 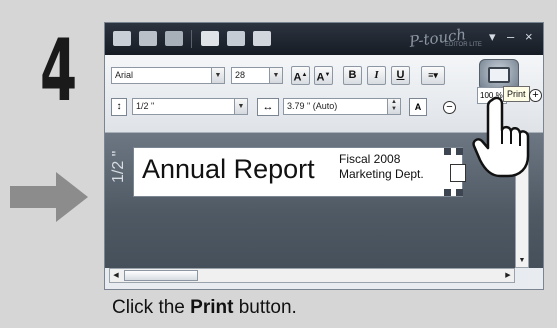 I want to click on horizontal-scrollbar: ◀ ▶, so click(x=312, y=275).